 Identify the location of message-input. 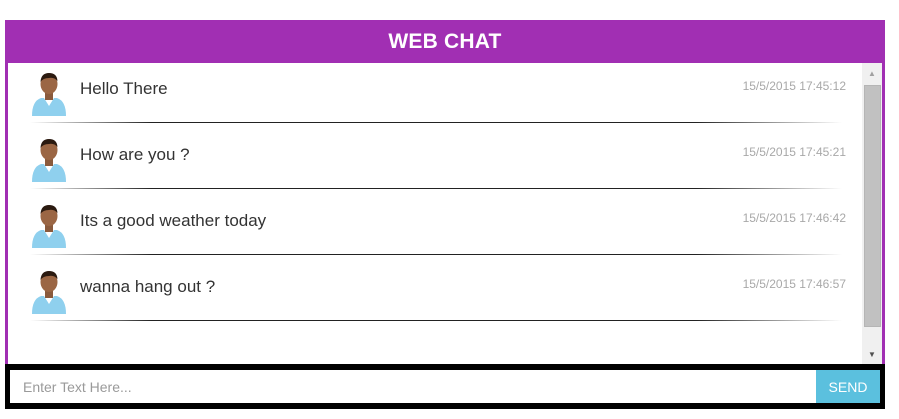
(414, 386).